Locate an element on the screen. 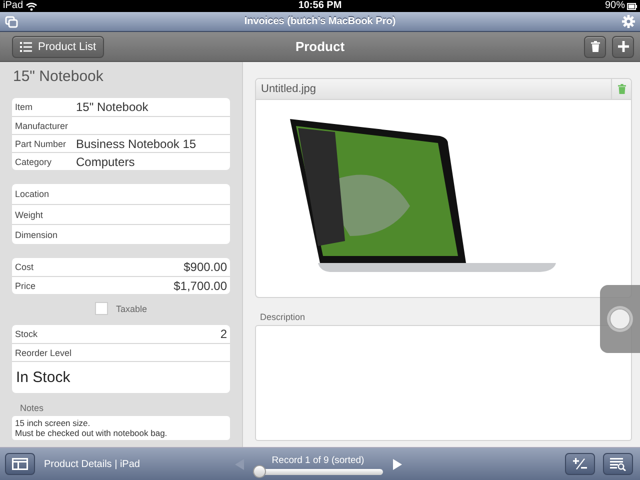  field-label: Dimension is located at coordinates (37, 235).